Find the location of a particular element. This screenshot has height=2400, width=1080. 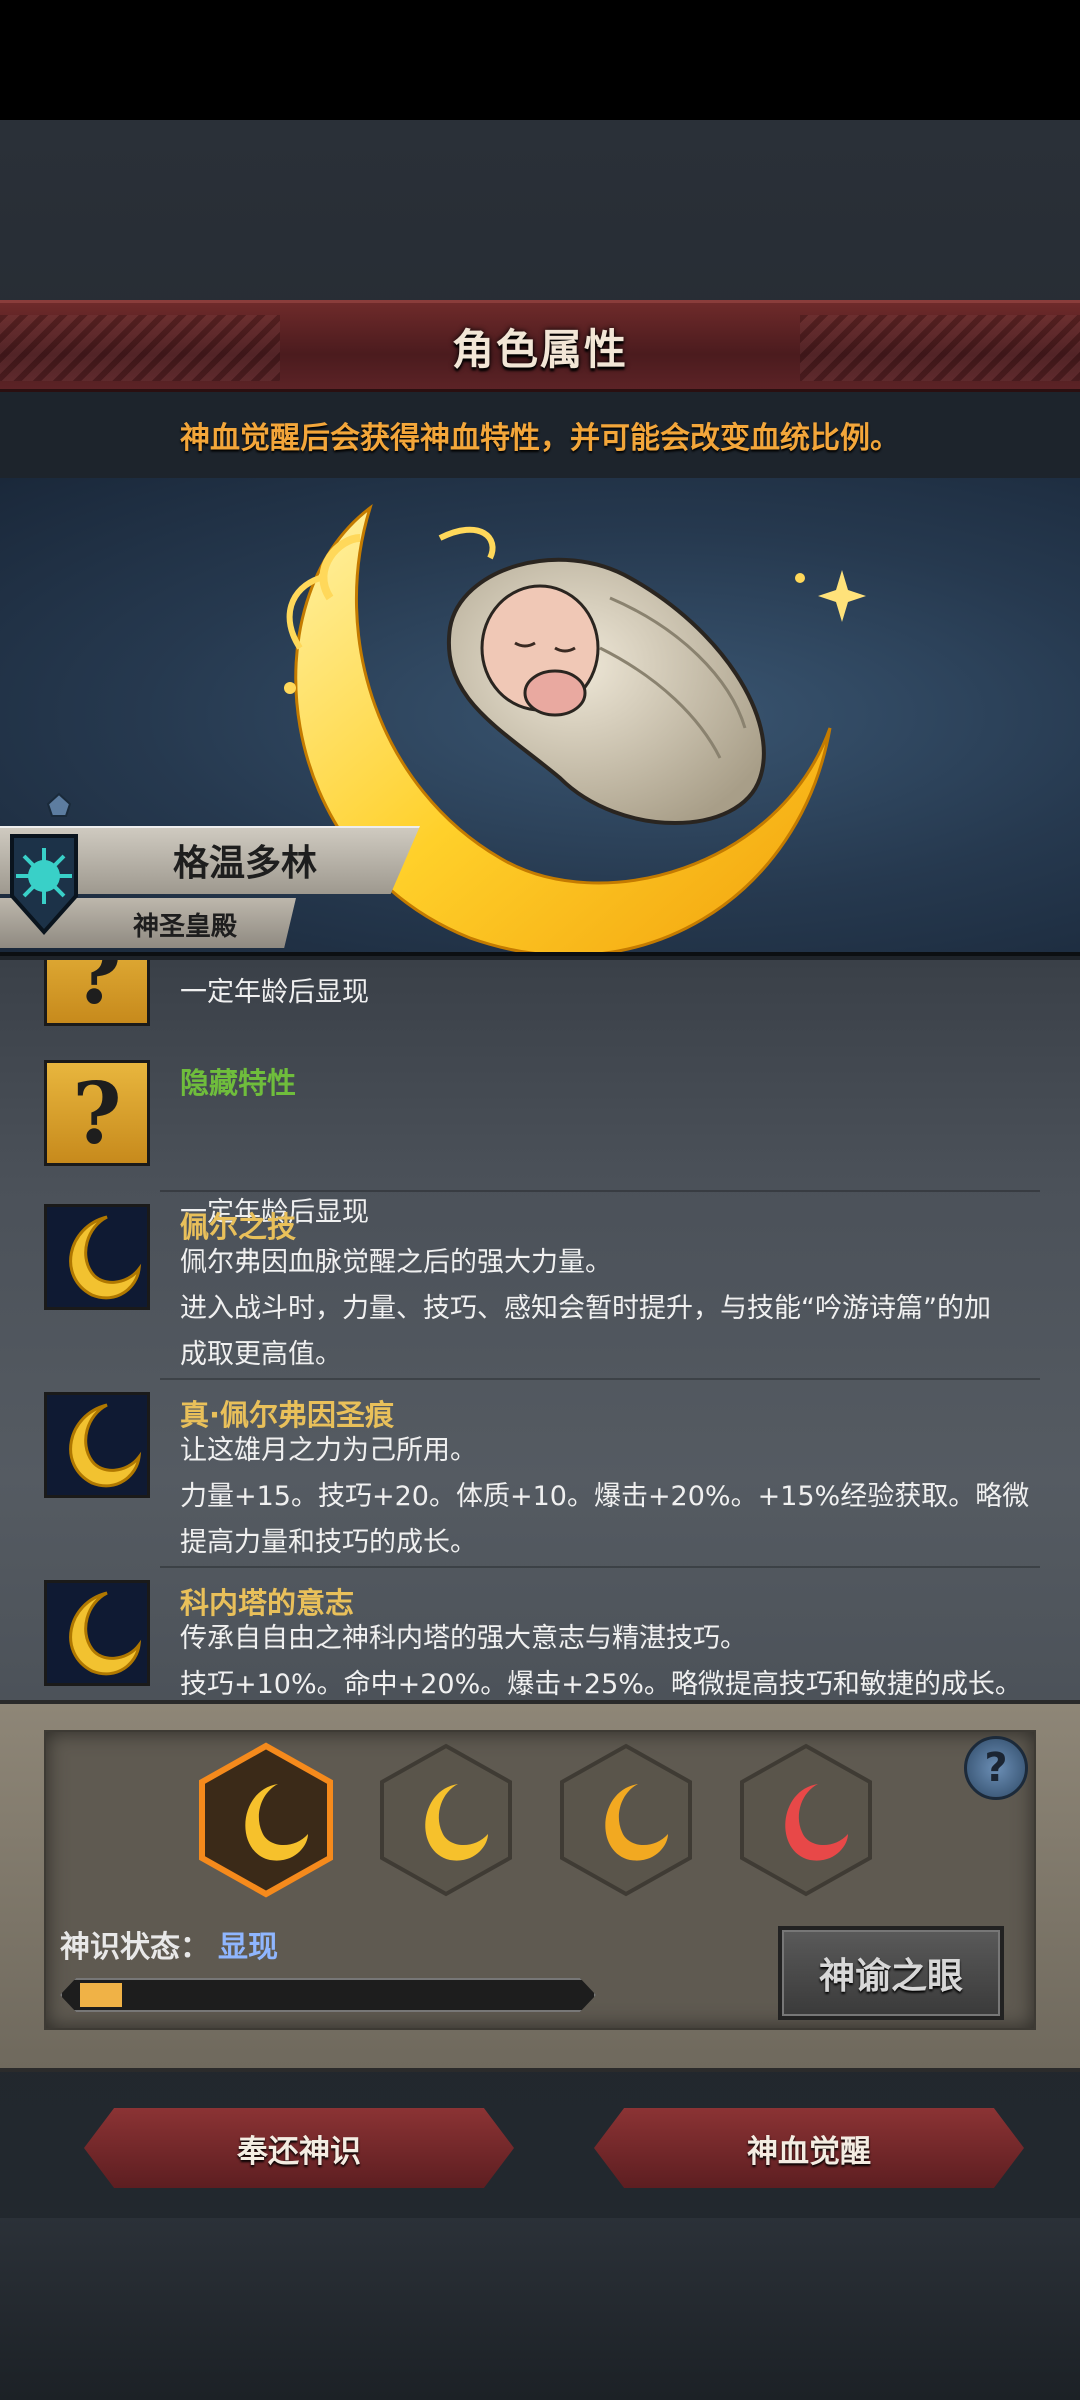

faction-crest-icon is located at coordinates (44, 885).